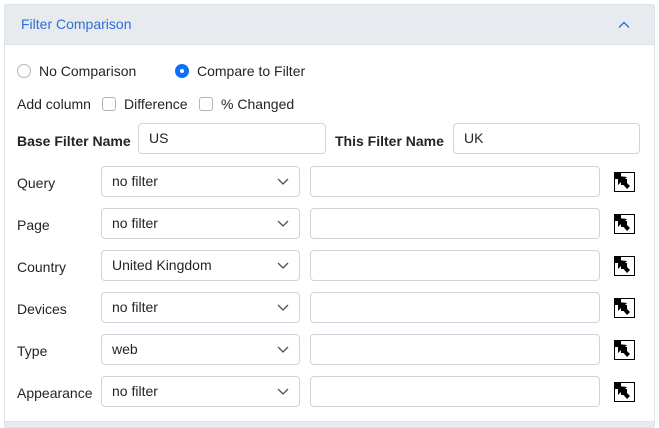 The height and width of the screenshot is (428, 659). Describe the element at coordinates (135, 391) in the screenshot. I see `appearance-select-value: no filter` at that location.